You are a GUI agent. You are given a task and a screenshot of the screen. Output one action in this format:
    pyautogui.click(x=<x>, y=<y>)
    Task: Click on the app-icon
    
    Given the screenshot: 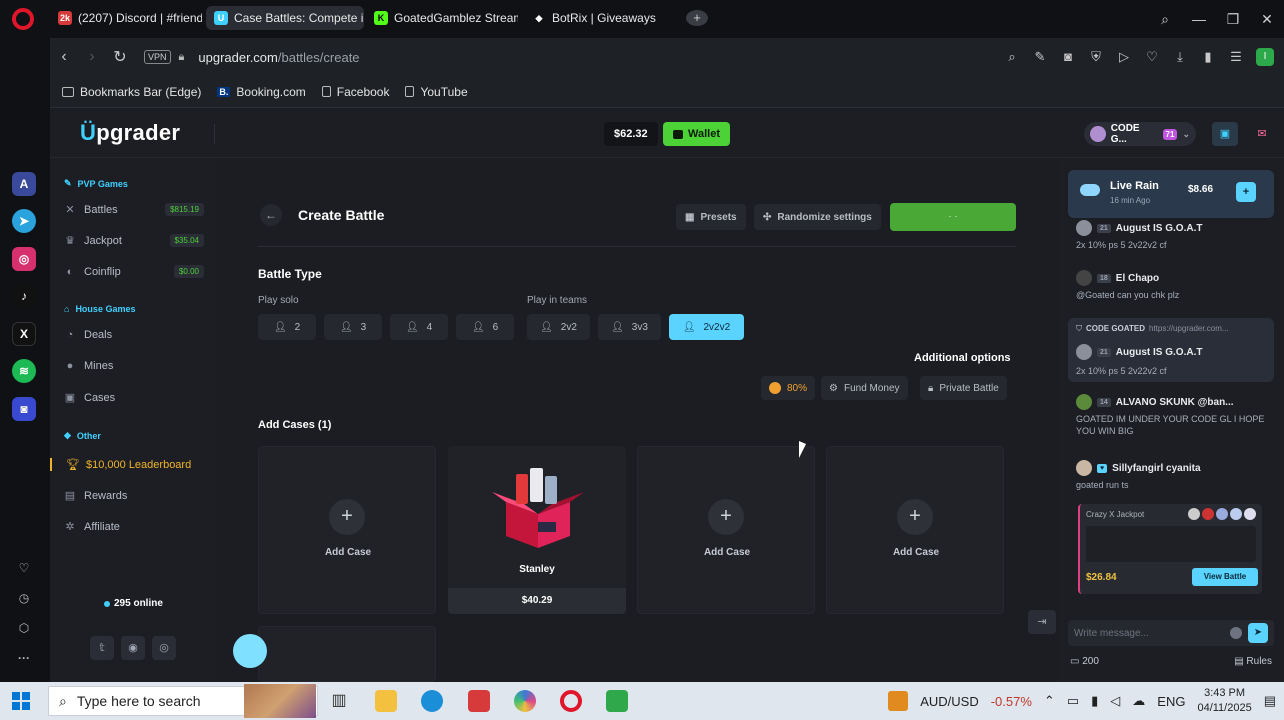 What is the action you would take?
    pyautogui.click(x=479, y=701)
    